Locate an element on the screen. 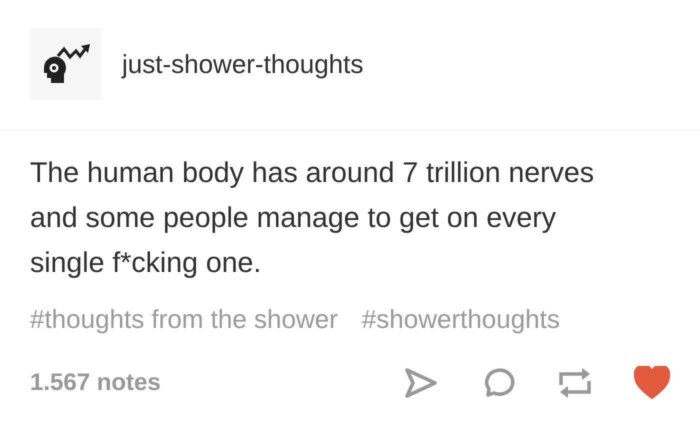 This screenshot has height=429, width=700. send-icon is located at coordinates (421, 383).